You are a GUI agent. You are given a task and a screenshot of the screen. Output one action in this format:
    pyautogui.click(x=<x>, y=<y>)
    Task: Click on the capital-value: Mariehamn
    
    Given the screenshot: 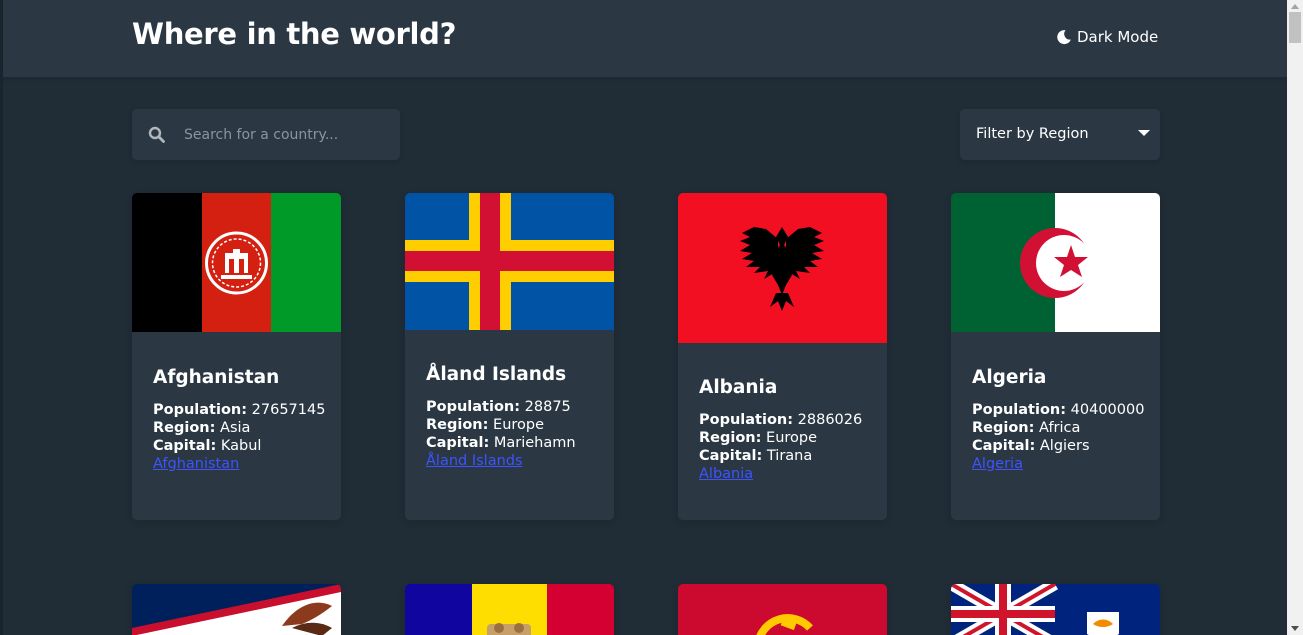 What is the action you would take?
    pyautogui.click(x=534, y=443)
    